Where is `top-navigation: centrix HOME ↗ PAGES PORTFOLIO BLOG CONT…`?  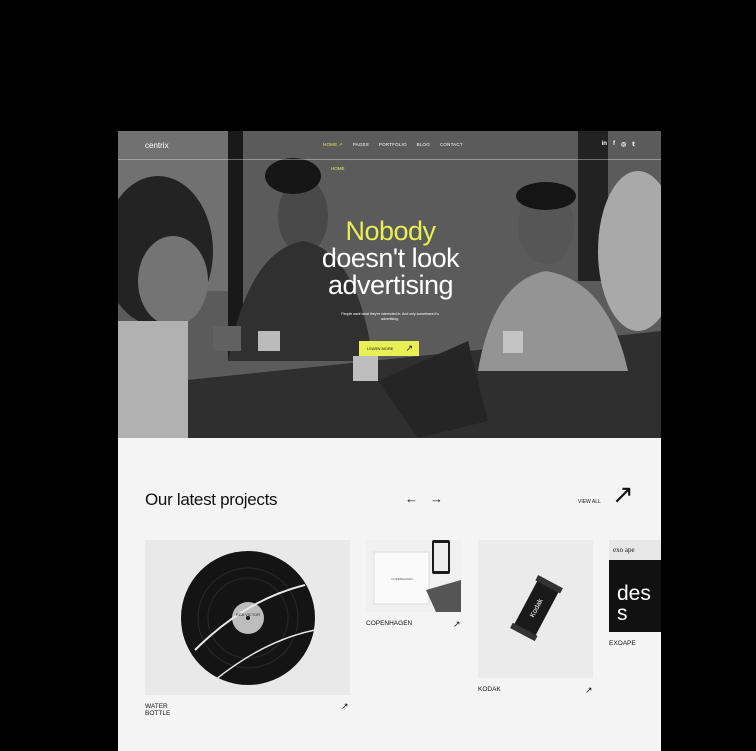
top-navigation: centrix HOME ↗ PAGES PORTFOLIO BLOG CONT… is located at coordinates (389, 145).